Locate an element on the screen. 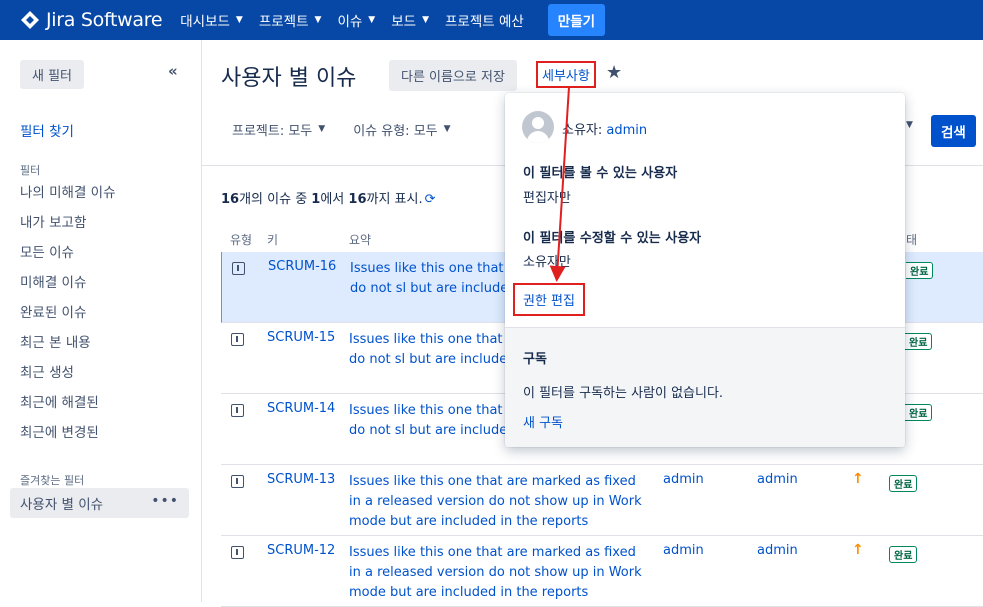  avatar is located at coordinates (538, 127).